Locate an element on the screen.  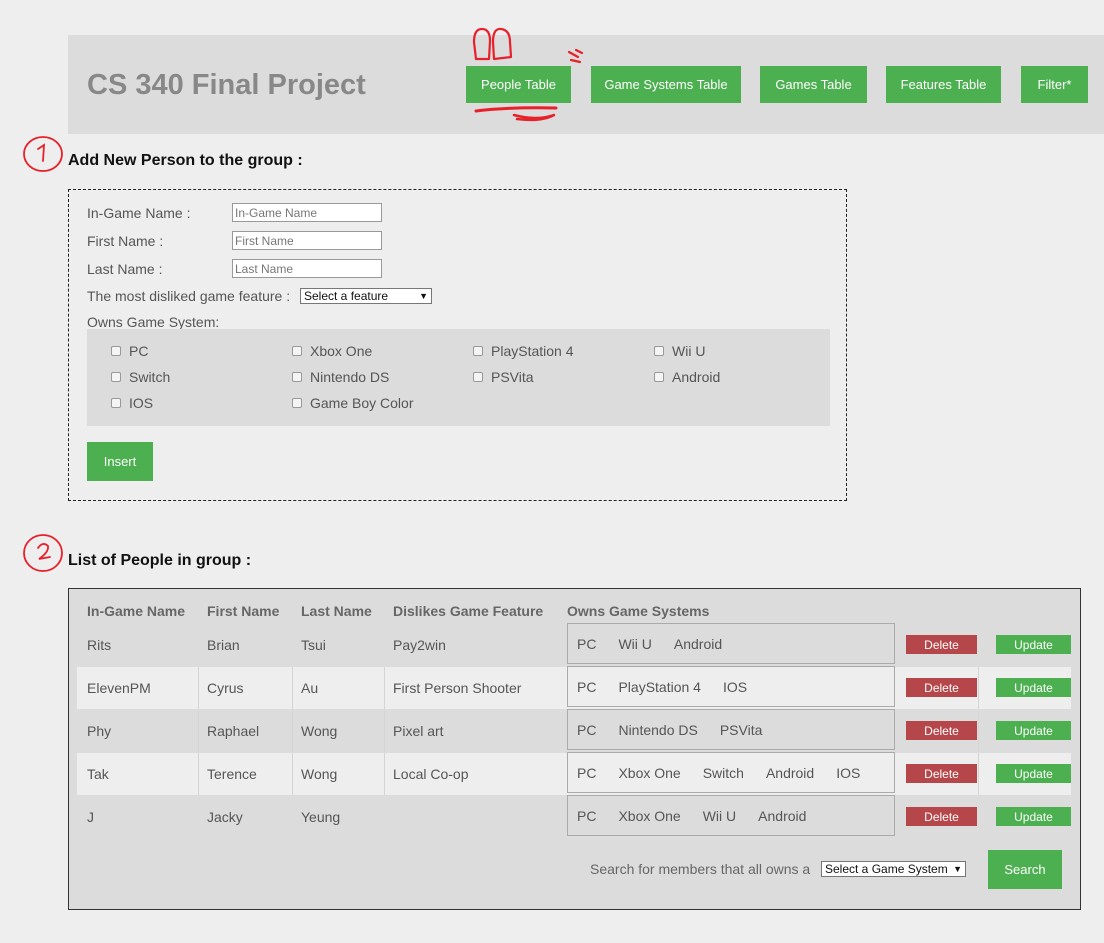
system-option-label: Xbox One is located at coordinates (341, 351).